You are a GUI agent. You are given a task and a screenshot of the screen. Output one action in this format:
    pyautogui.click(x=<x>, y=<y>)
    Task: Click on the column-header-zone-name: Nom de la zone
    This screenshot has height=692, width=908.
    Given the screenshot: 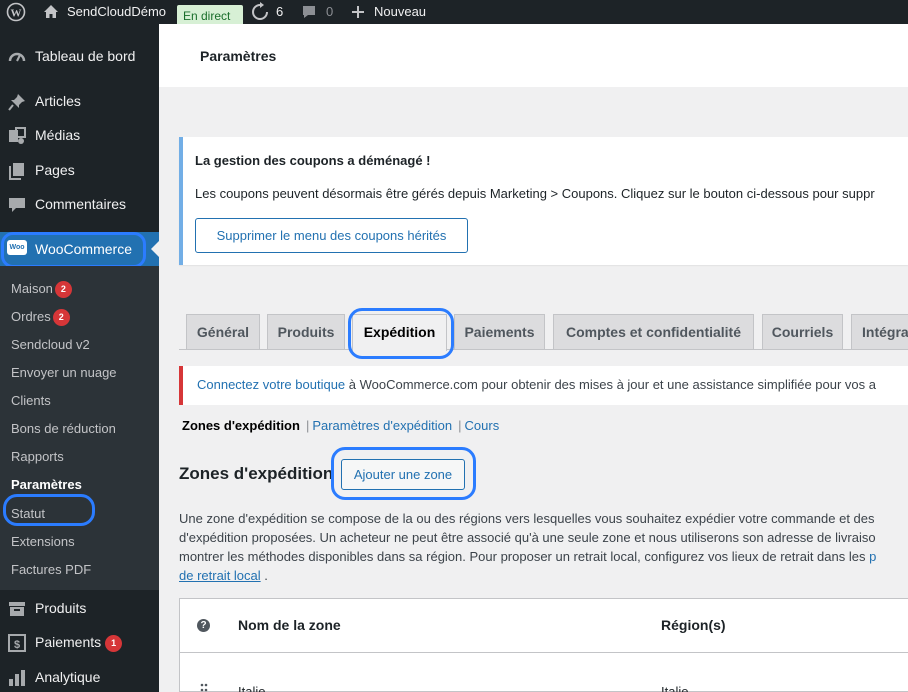 What is the action you would take?
    pyautogui.click(x=289, y=625)
    